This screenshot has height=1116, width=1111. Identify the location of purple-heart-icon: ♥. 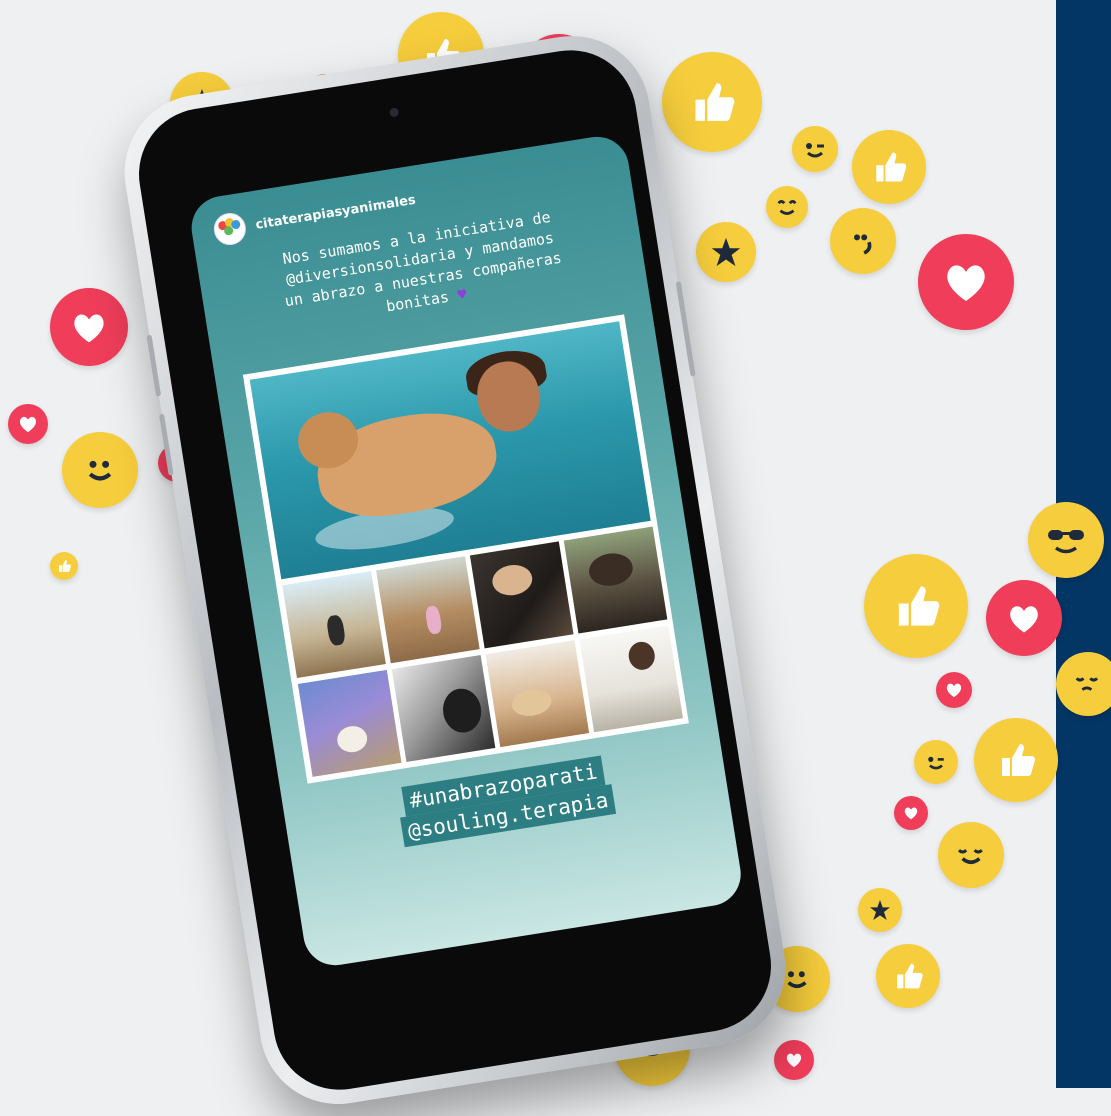
(462, 294).